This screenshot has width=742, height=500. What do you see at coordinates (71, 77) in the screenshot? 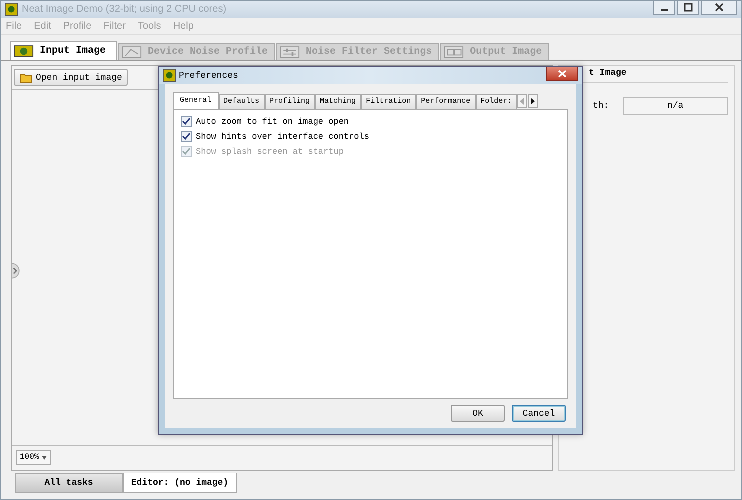
I see `open-image-button: Open input image` at bounding box center [71, 77].